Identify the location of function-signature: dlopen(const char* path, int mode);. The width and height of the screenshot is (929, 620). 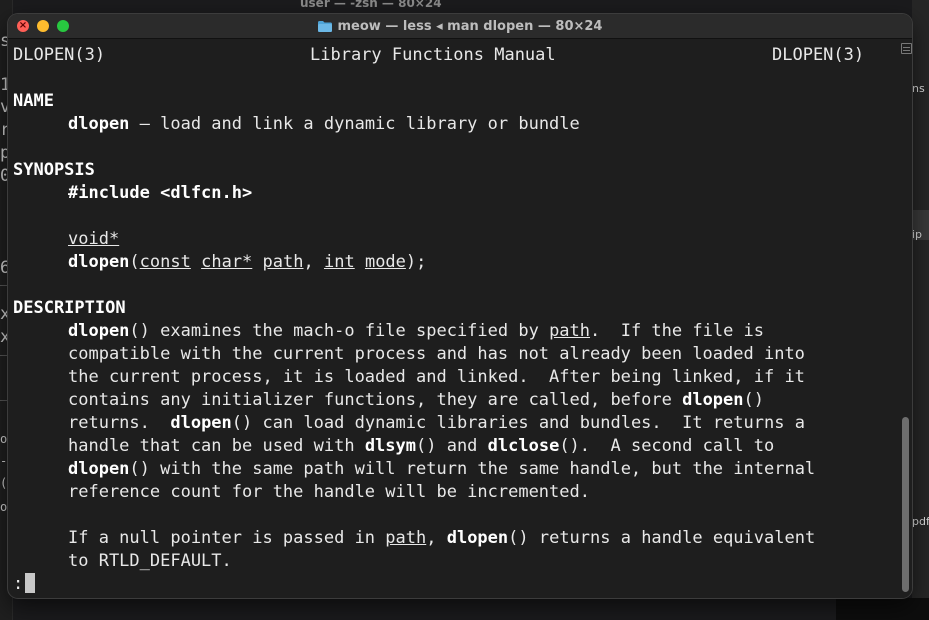
(247, 262).